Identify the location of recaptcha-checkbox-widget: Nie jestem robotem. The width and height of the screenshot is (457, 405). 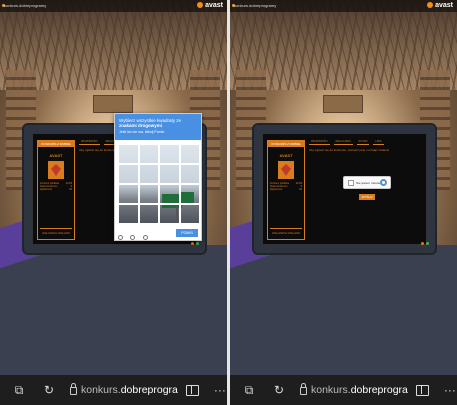
(367, 182).